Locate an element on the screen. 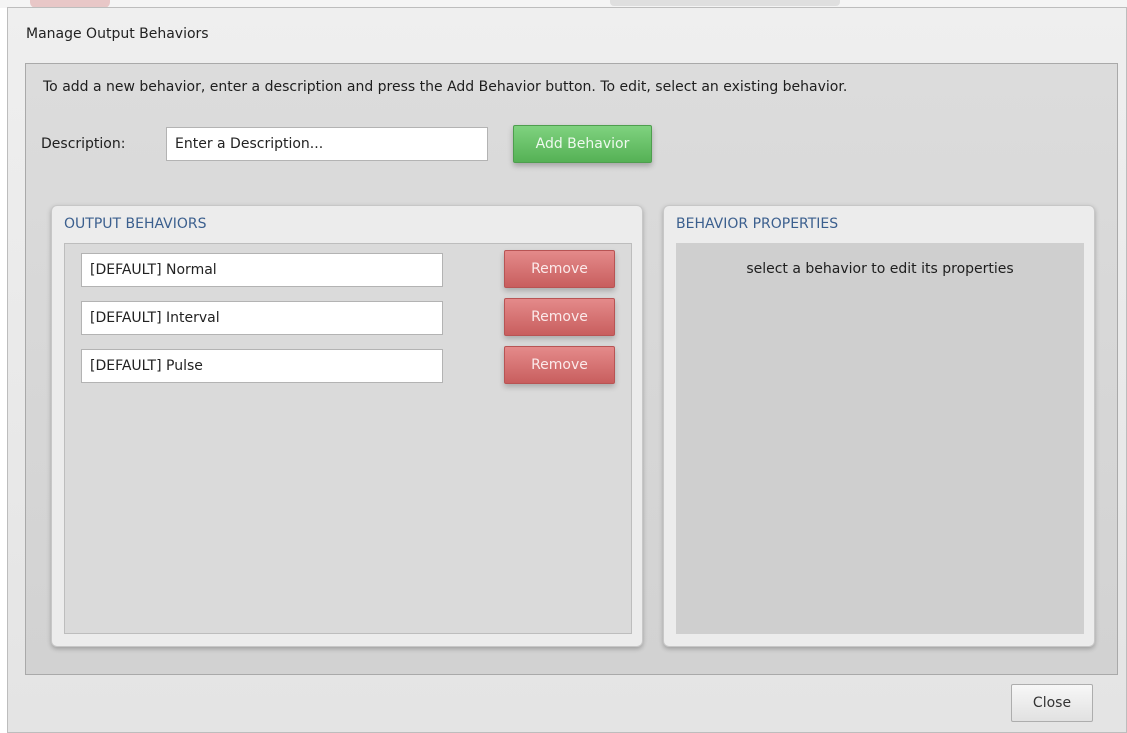 This screenshot has width=1127, height=733. output-behaviors-title: OUTPUT BEHAVIORS is located at coordinates (135, 224).